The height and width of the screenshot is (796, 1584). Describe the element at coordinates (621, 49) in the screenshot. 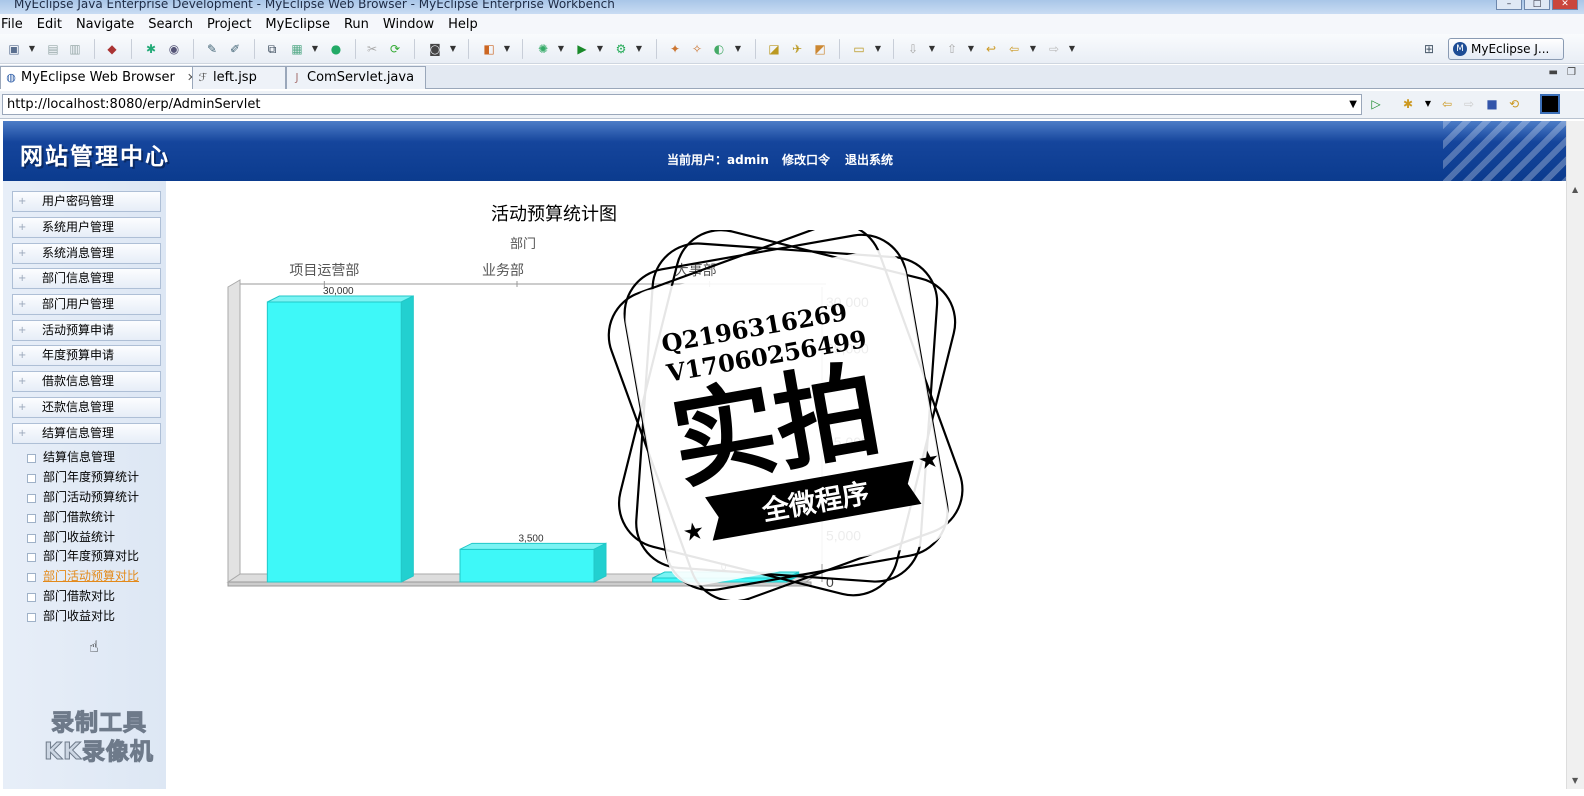

I see `run-external-icon: ⚙` at that location.